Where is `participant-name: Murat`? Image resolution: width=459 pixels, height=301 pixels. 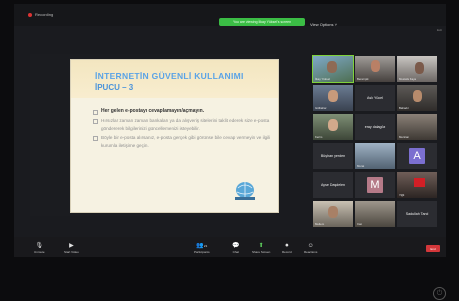
participant-name: Murat is located at coordinates (361, 166).